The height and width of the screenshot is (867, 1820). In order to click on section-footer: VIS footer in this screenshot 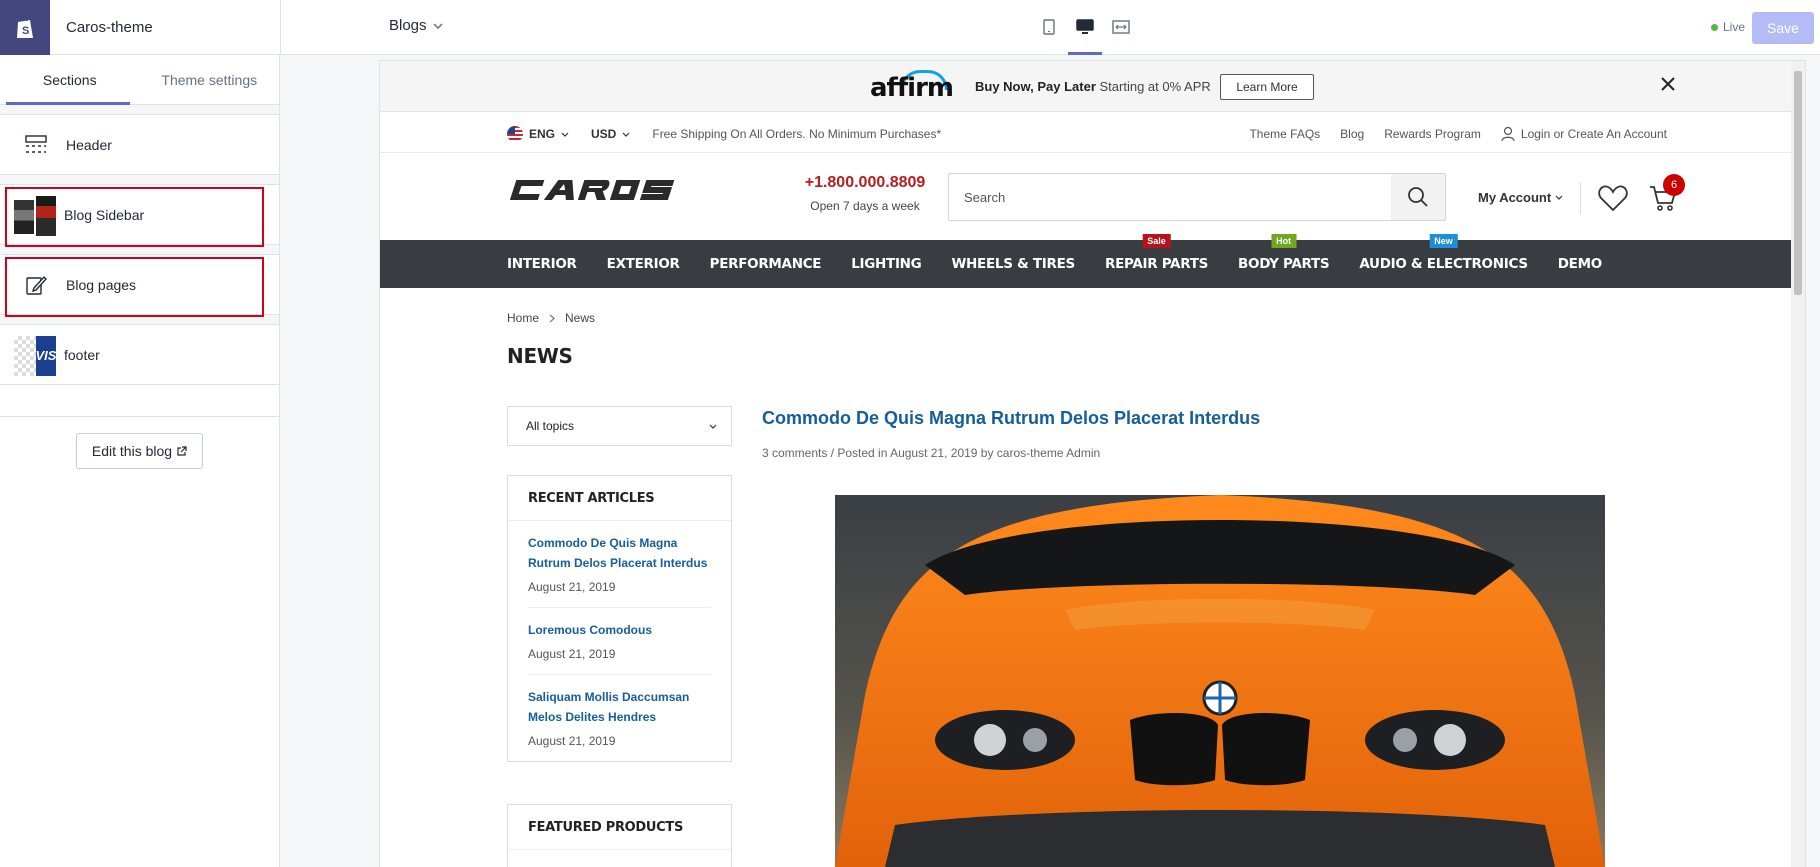, I will do `click(139, 355)`.